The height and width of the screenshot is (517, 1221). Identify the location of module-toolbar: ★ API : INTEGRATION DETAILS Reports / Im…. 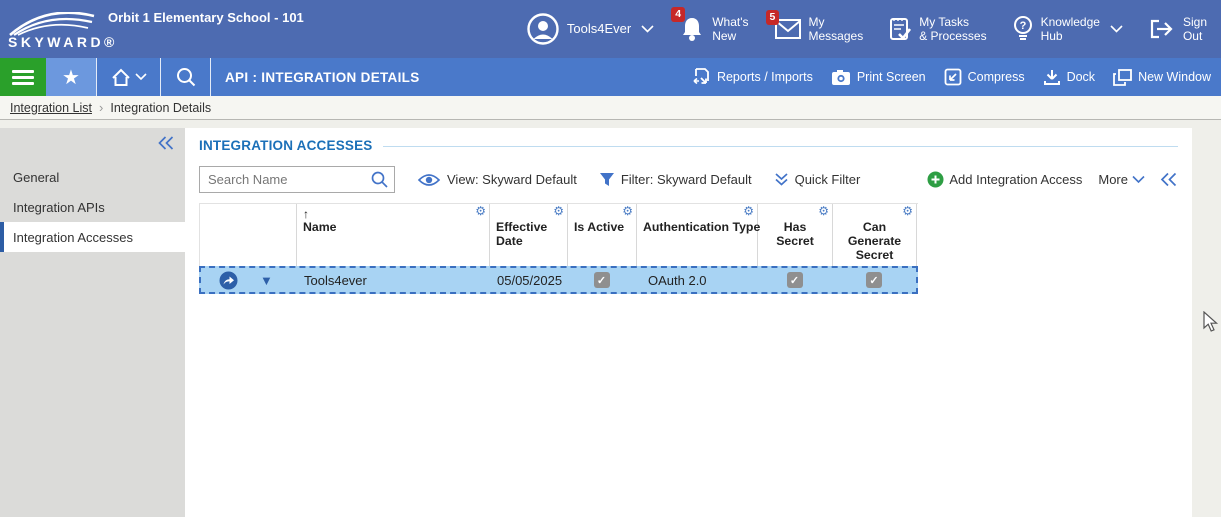
(610, 77).